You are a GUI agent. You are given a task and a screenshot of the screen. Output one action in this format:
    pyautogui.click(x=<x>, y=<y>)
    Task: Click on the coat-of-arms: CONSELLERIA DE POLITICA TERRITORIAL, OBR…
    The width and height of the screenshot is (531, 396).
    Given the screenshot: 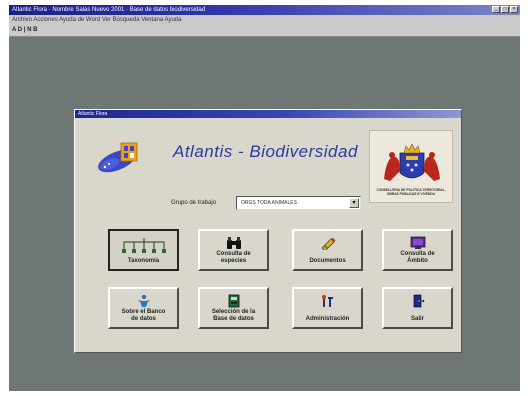 What is the action you would take?
    pyautogui.click(x=411, y=166)
    